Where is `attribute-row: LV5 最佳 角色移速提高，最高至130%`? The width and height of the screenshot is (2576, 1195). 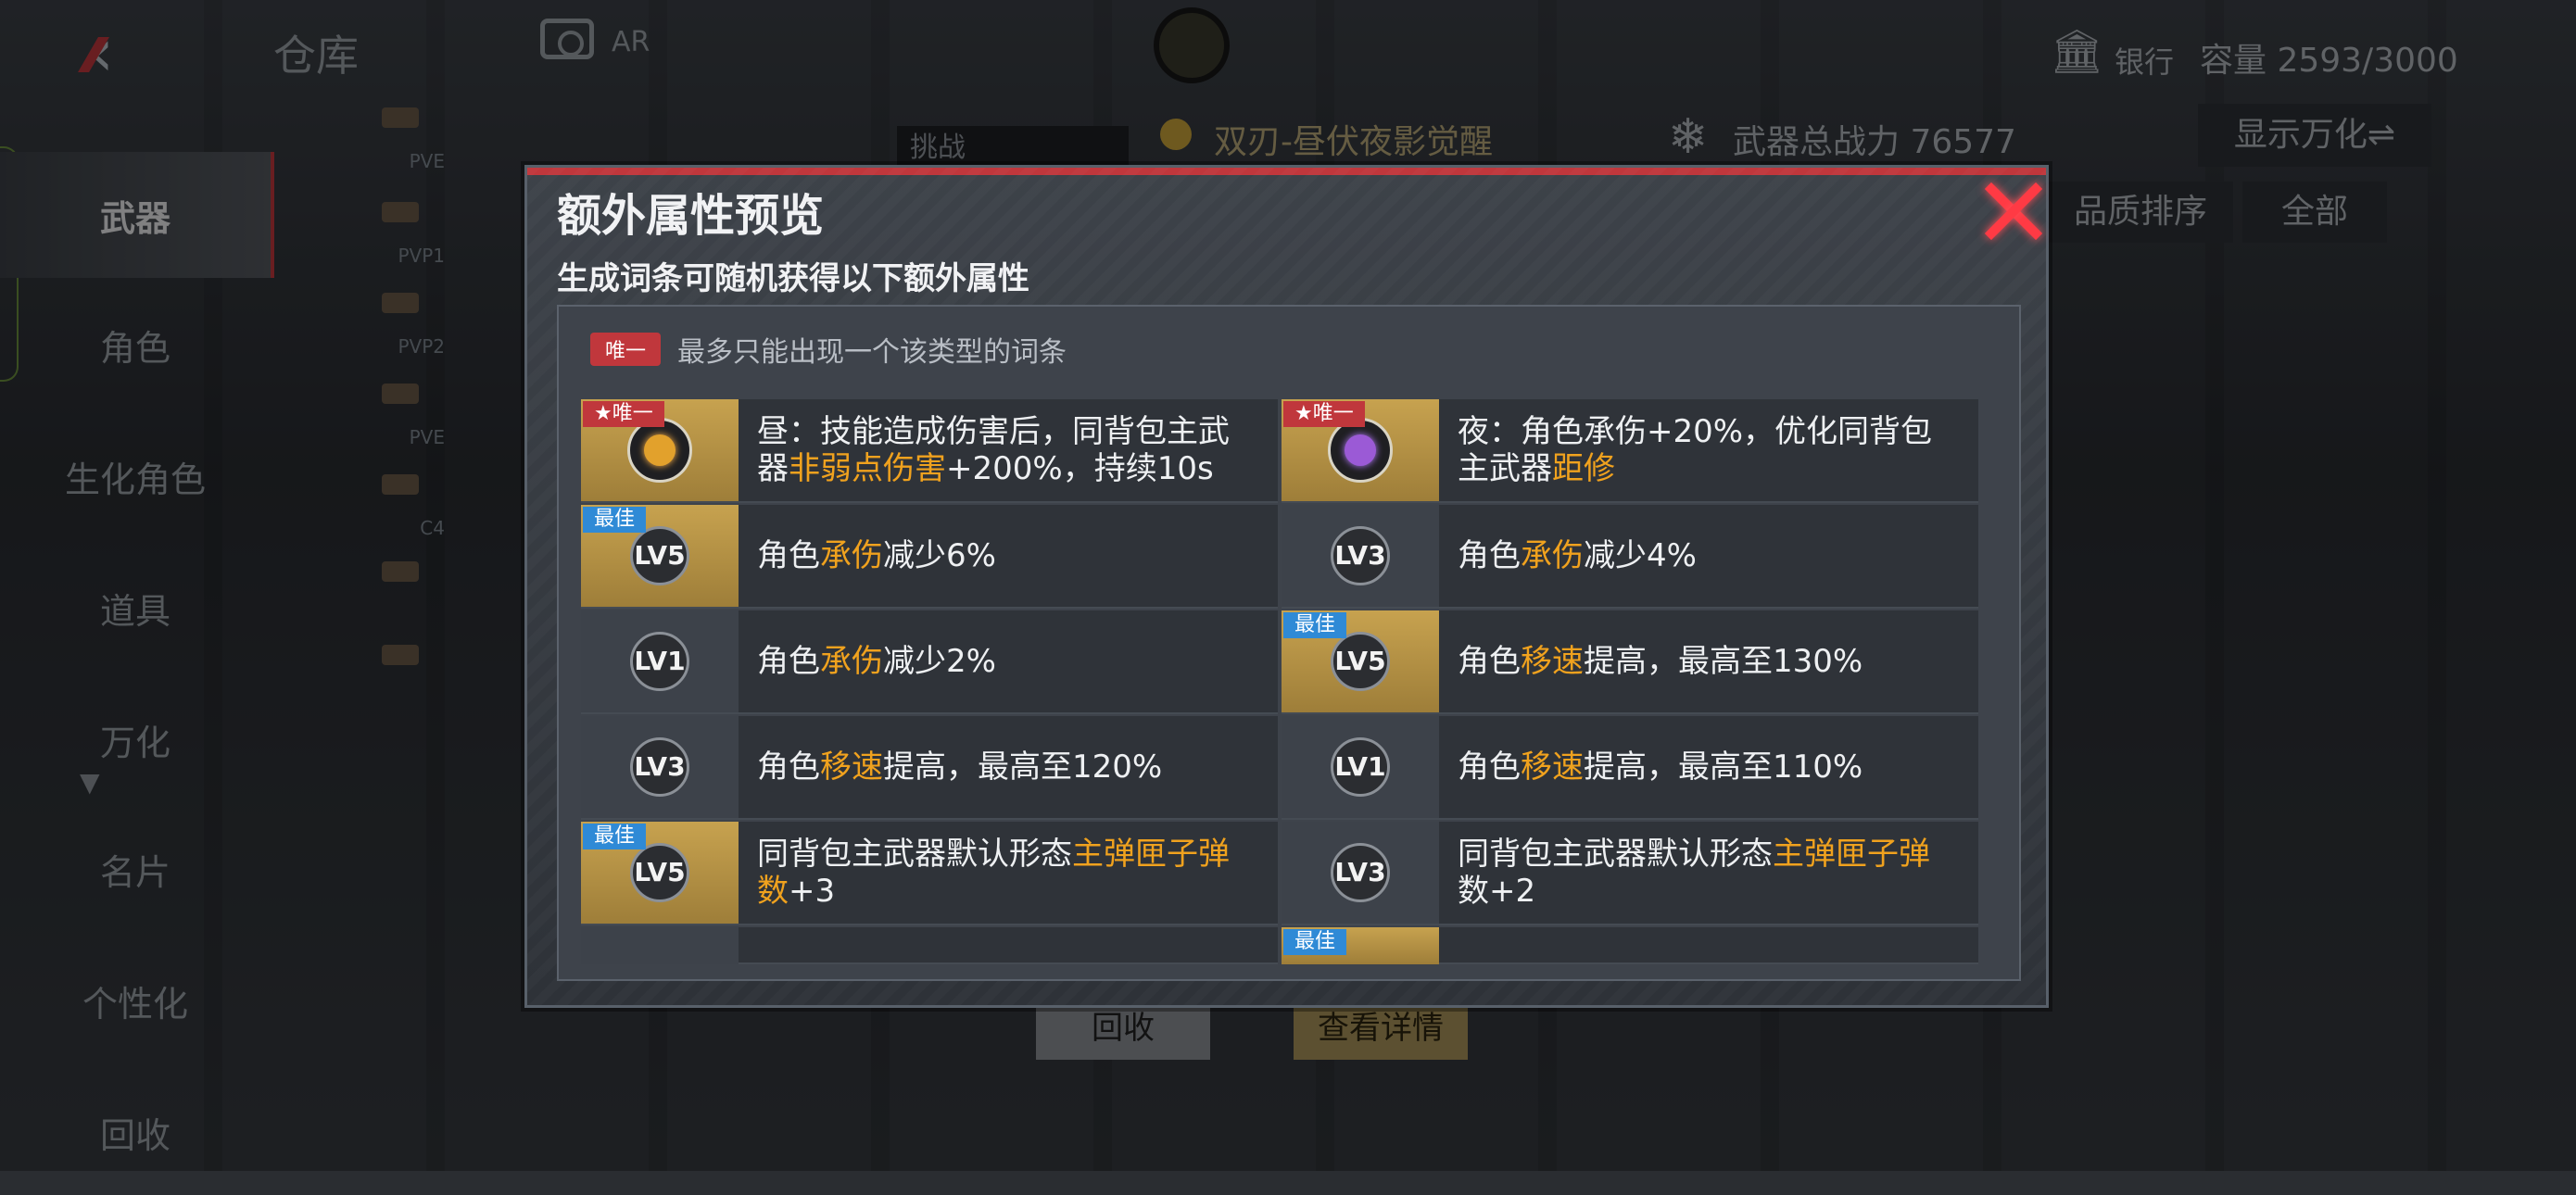
attribute-row: LV5 最佳 角色移速提高，最高至130% is located at coordinates (1630, 662).